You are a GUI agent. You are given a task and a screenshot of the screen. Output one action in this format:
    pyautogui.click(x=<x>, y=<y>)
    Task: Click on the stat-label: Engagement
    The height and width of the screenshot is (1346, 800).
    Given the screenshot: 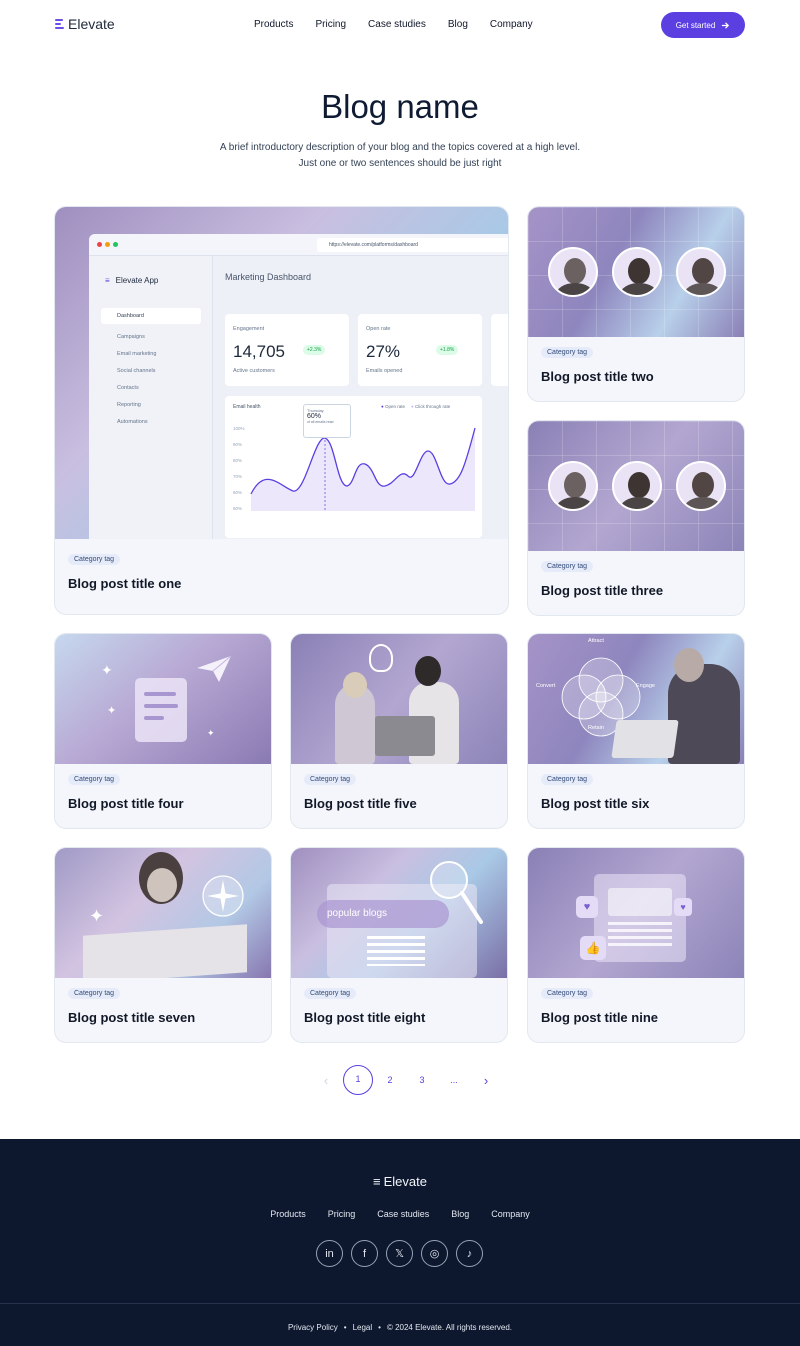 What is the action you would take?
    pyautogui.click(x=249, y=329)
    